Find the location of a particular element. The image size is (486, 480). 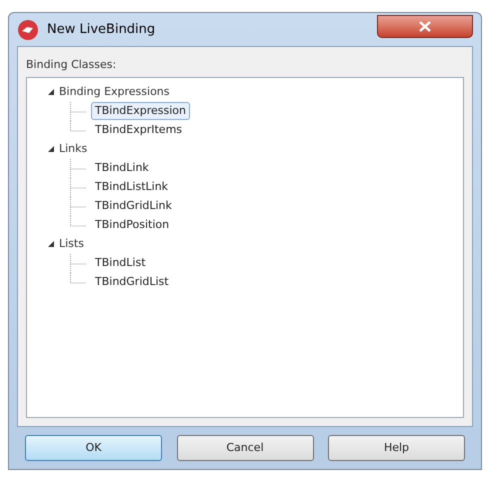

tree-item: TBindLink is located at coordinates (122, 168).